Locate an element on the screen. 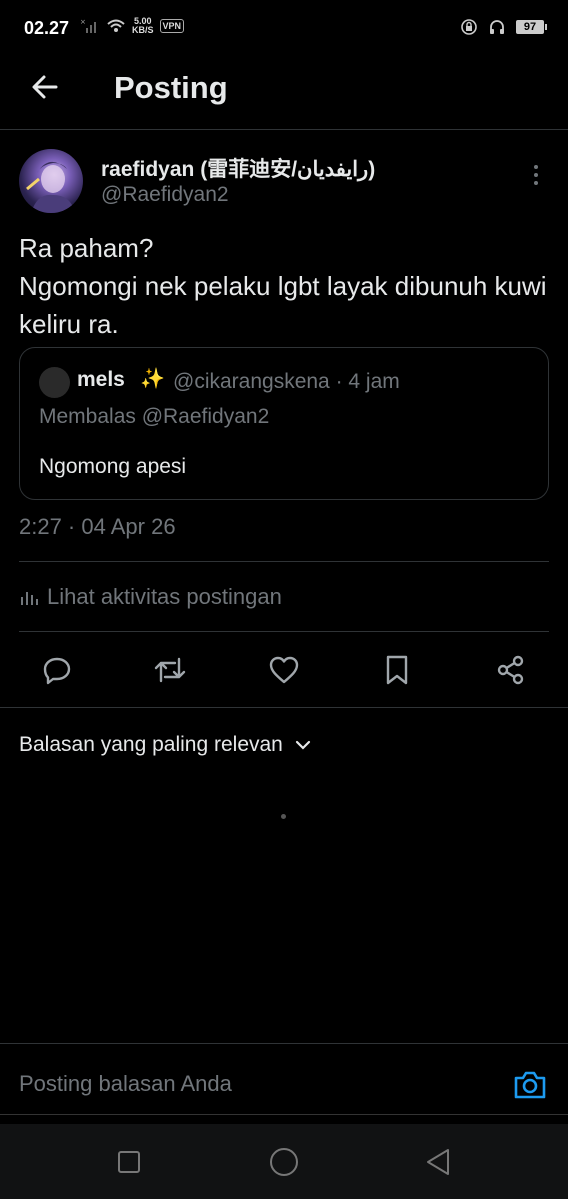 The width and height of the screenshot is (568, 1199). reply-icon is located at coordinates (57, 671).